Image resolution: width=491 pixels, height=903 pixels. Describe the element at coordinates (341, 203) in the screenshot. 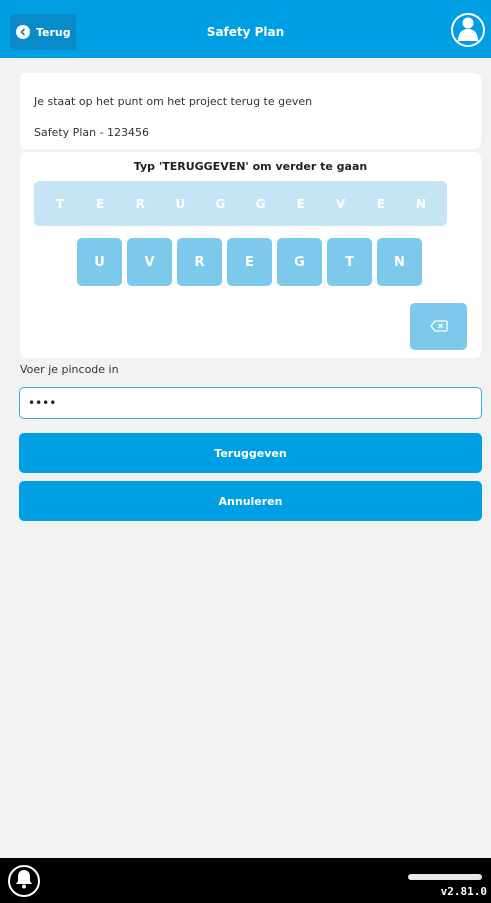

I see `target-letter: V` at that location.